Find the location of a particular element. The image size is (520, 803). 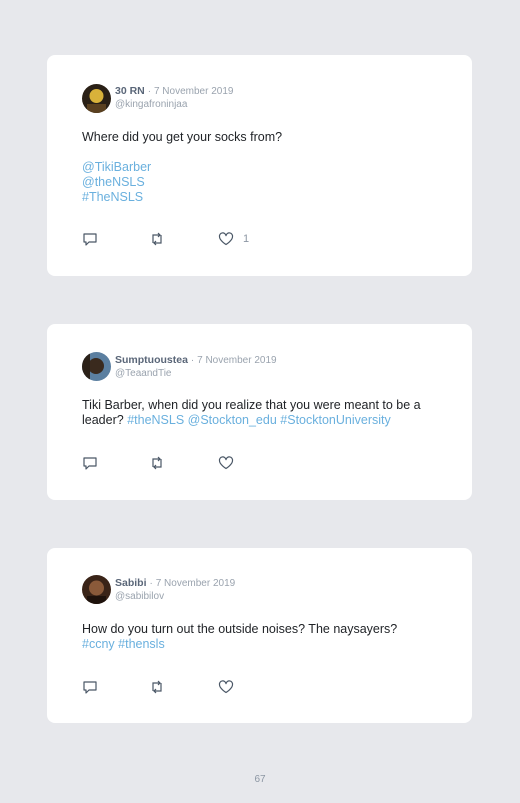

hashtag-link: #ccny is located at coordinates (98, 644).